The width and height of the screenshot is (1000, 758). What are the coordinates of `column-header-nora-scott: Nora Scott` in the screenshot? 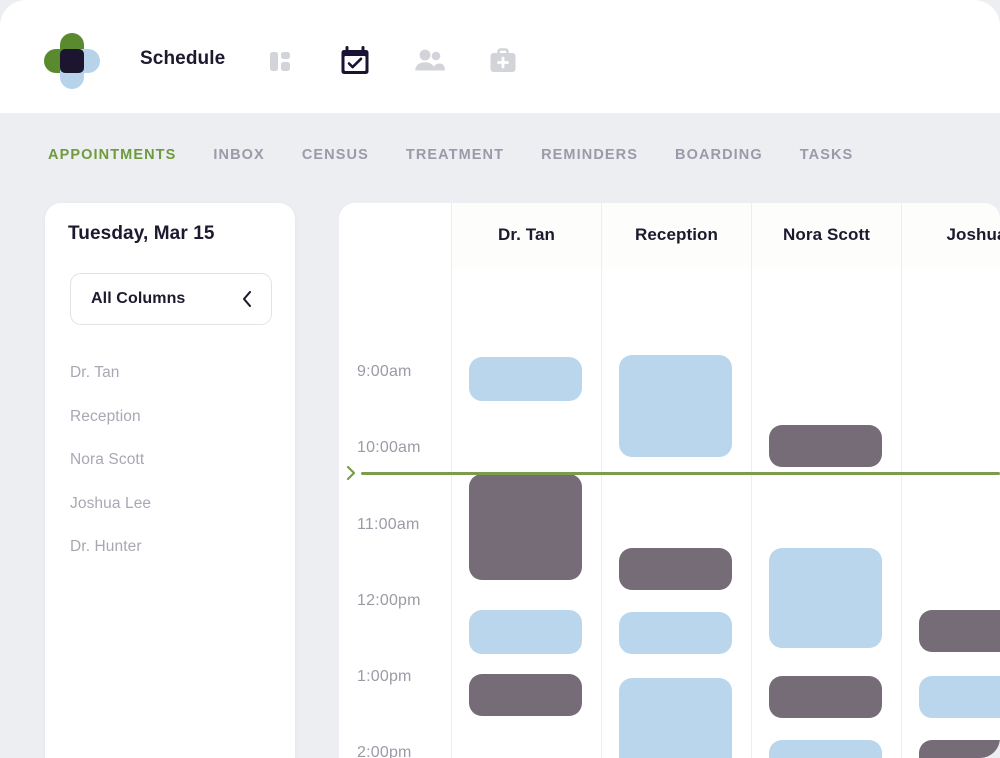 It's located at (826, 235).